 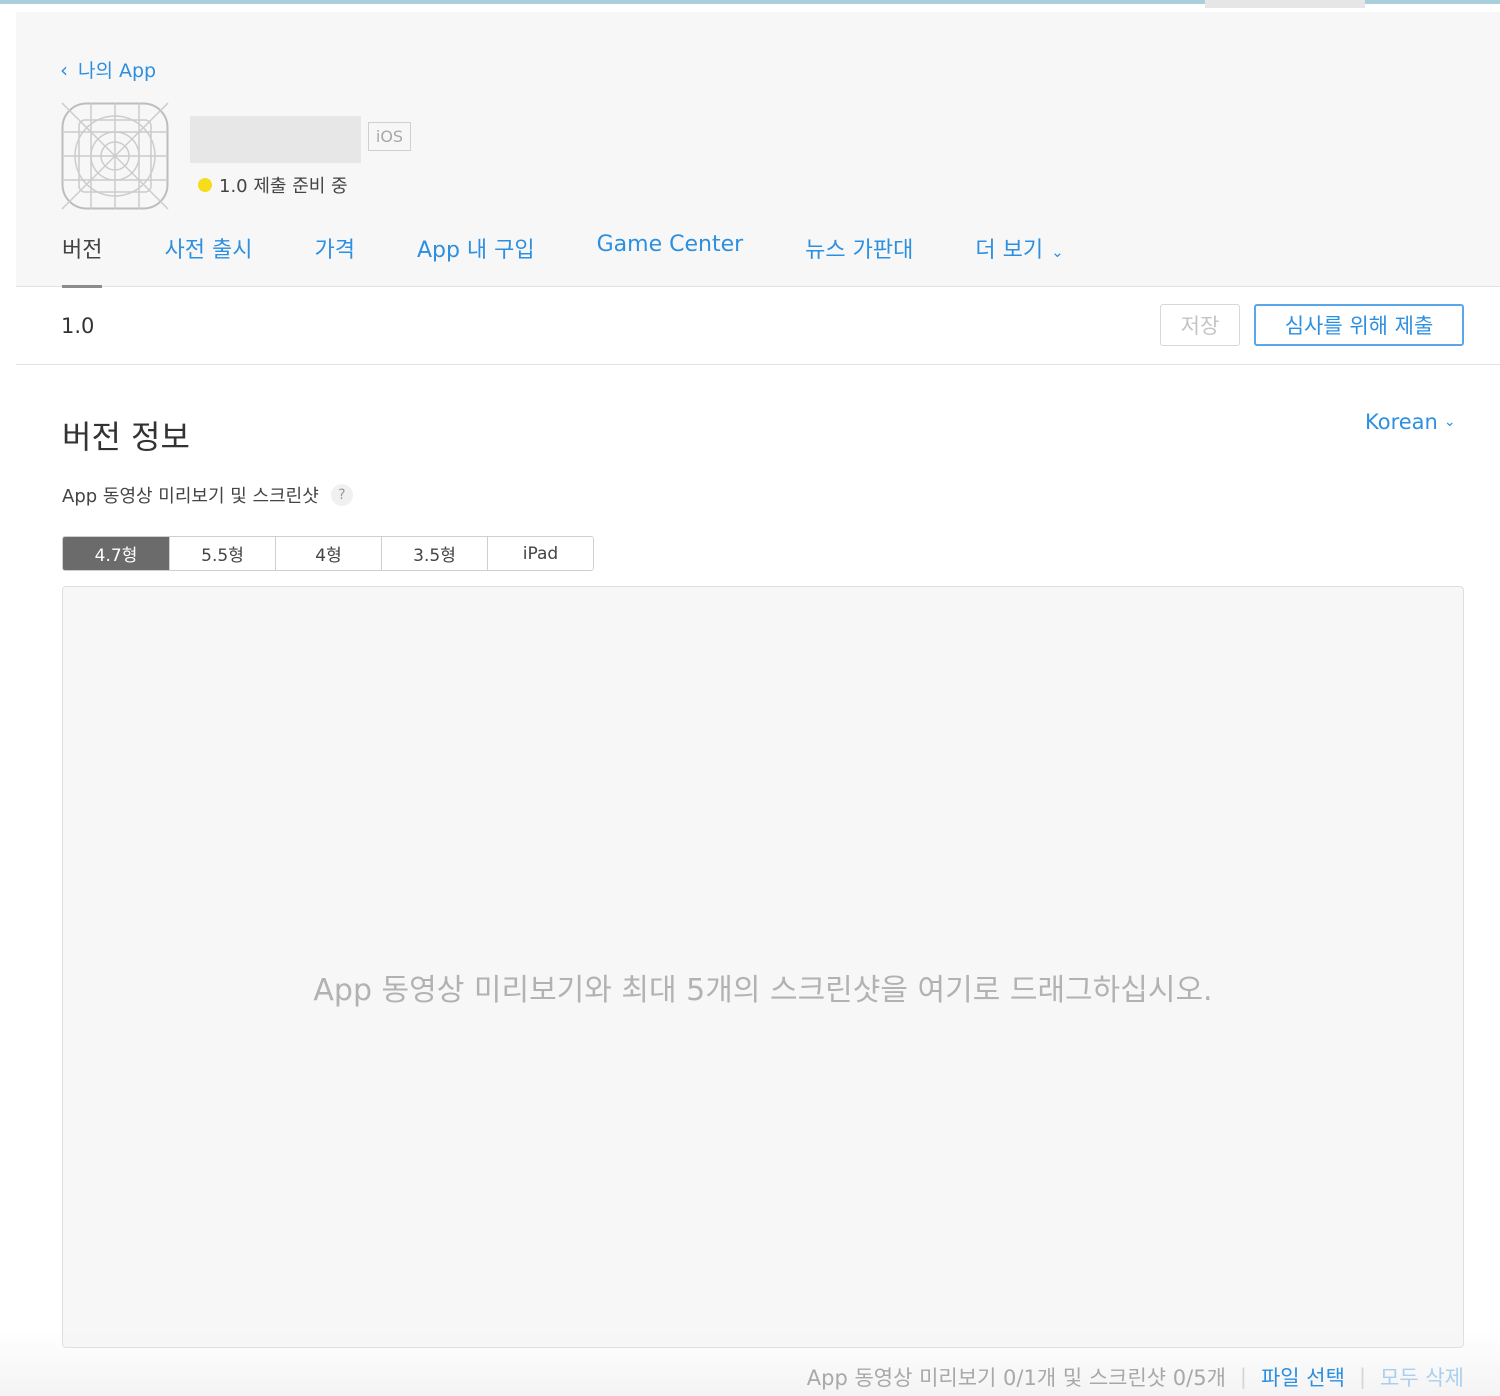 What do you see at coordinates (670, 259) in the screenshot?
I see `tab-game-center: Game Center` at bounding box center [670, 259].